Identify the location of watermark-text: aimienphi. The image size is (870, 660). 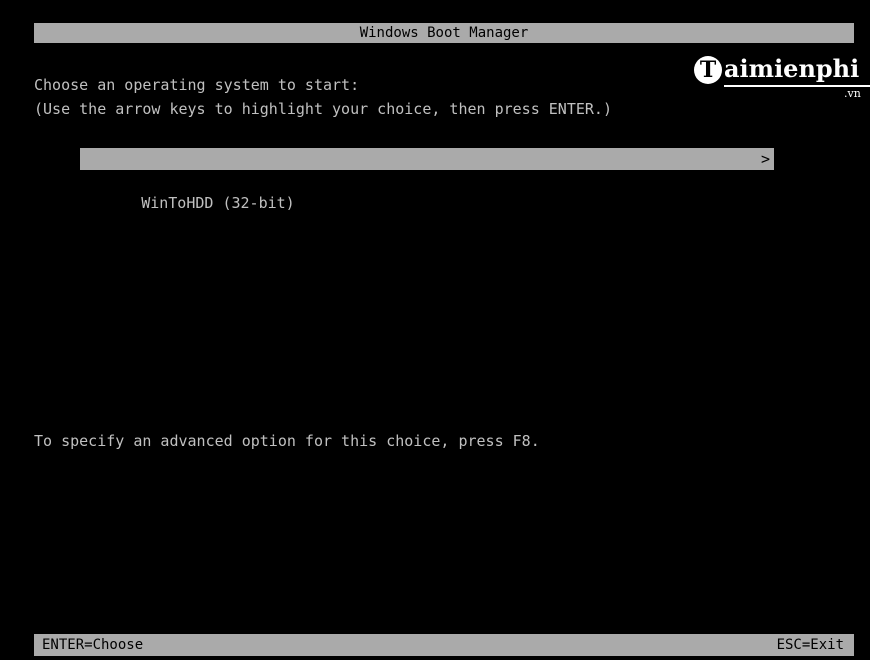
(792, 68).